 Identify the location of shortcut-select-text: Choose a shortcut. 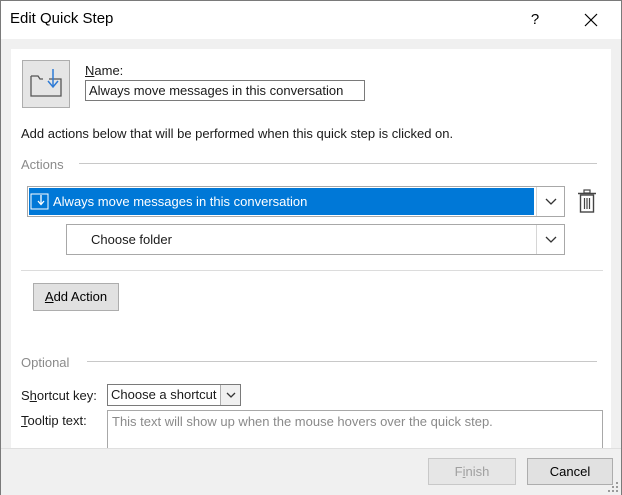
(164, 394).